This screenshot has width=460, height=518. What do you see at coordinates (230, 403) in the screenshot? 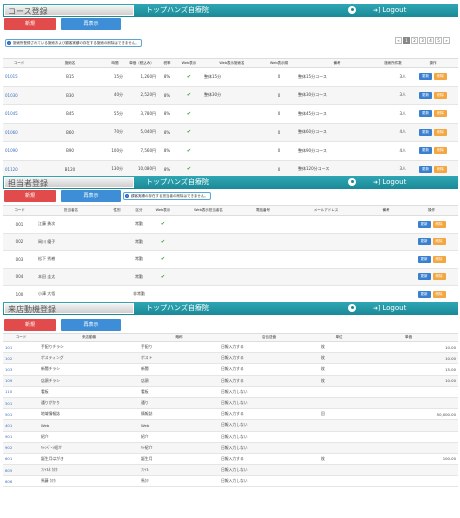
I see `table-row: 301 通りがかり 通り 日報入力しない` at bounding box center [230, 403].